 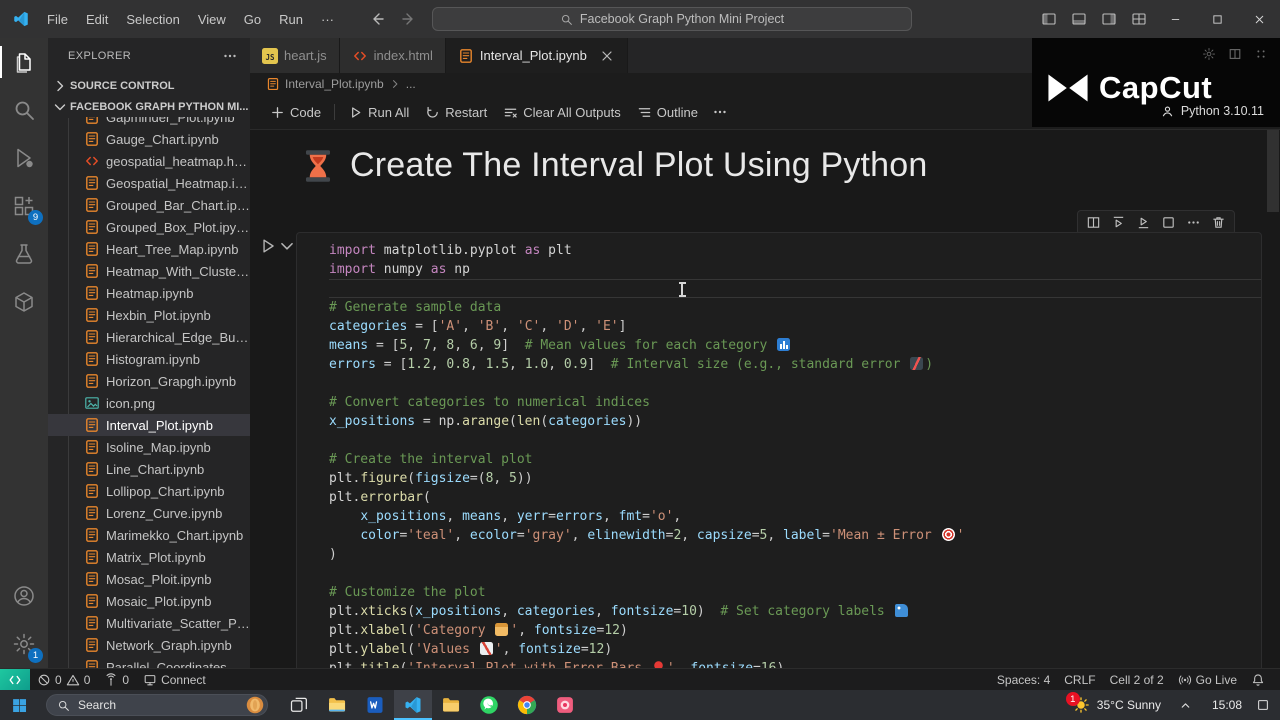 I want to click on scrollbar-thumb, so click(x=1273, y=171).